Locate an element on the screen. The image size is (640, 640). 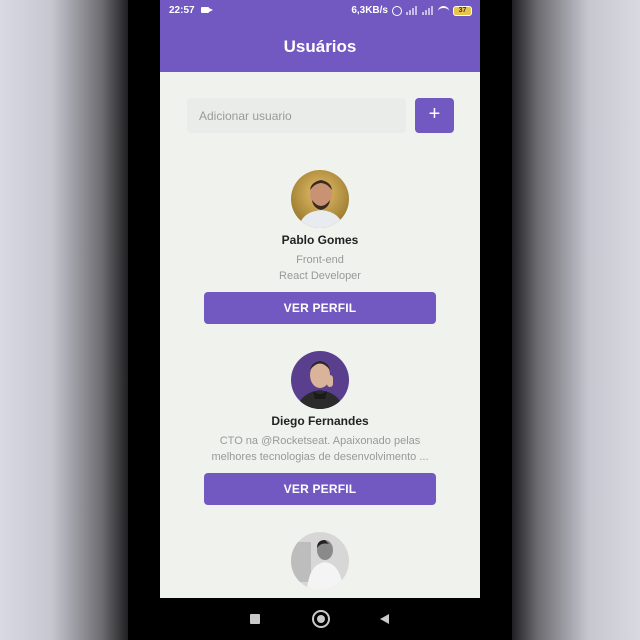
android-navigation-bar is located at coordinates (320, 619).